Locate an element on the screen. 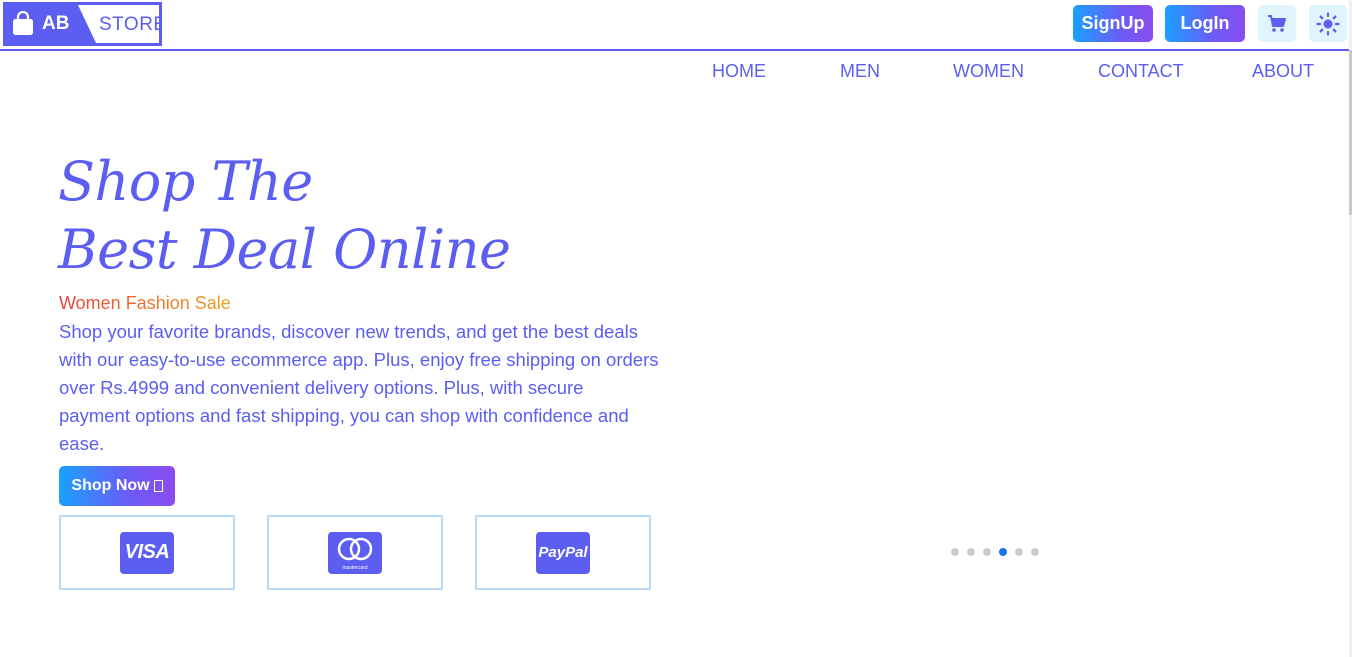  carousel-dot-active is located at coordinates (1003, 552).